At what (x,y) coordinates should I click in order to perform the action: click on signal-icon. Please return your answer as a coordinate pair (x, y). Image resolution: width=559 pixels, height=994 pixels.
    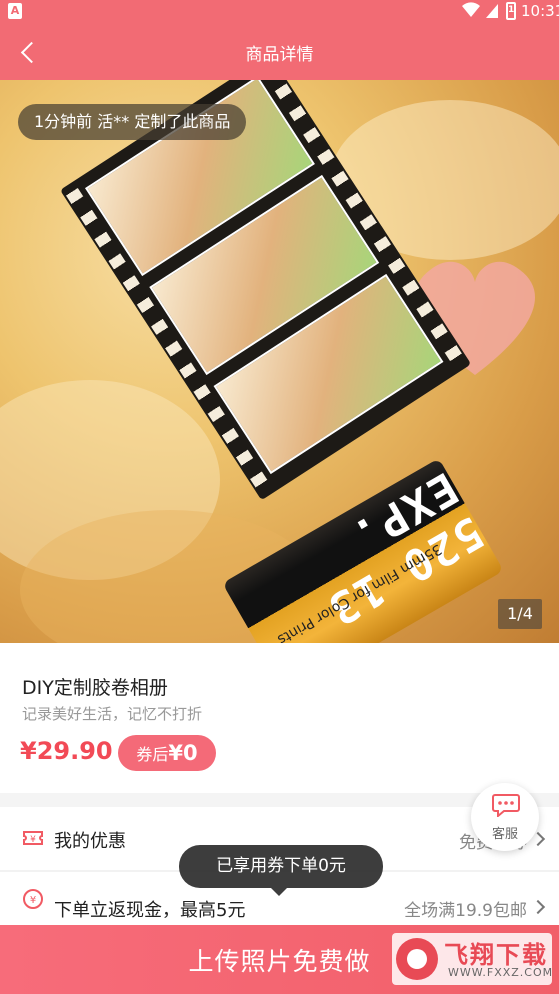
    Looking at the image, I should click on (492, 10).